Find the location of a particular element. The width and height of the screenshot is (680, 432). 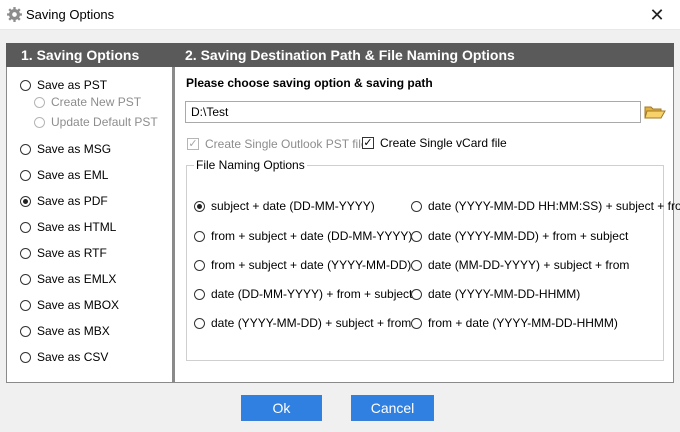

option-save-as-msg: Save as MSG is located at coordinates (65, 149).